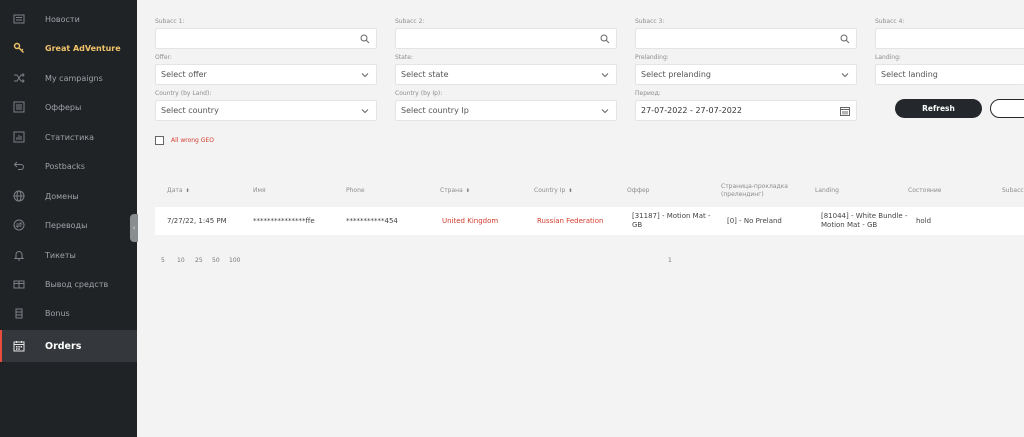 The height and width of the screenshot is (437, 1024). I want to click on landing-select: Select landing, so click(949, 74).